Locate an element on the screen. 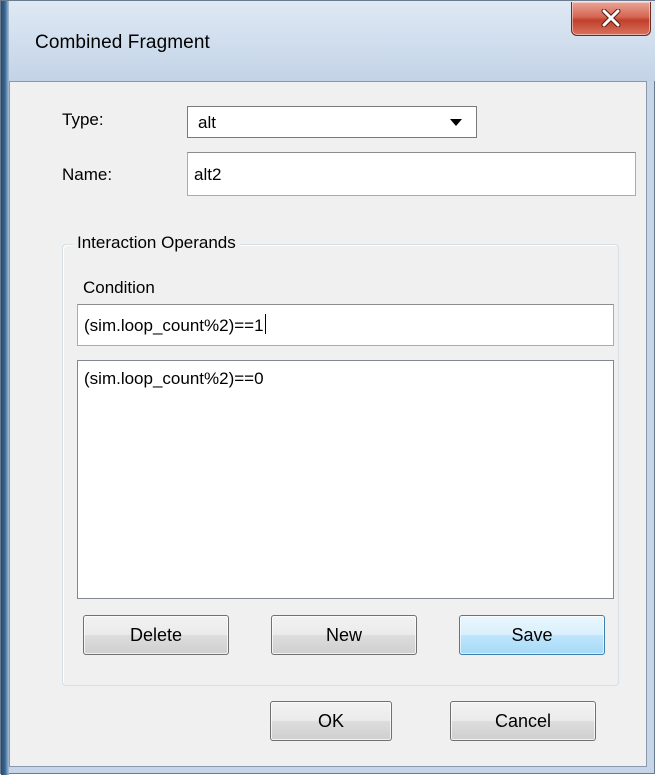 This screenshot has height=775, width=655. title-bar: Combined Fragment is located at coordinates (332, 41).